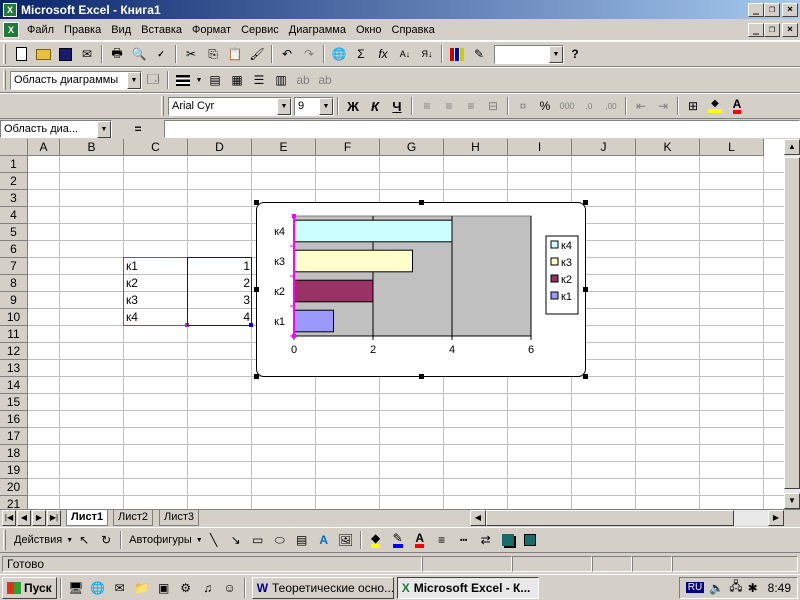  What do you see at coordinates (421, 376) in the screenshot?
I see `resize-handle-s` at bounding box center [421, 376].